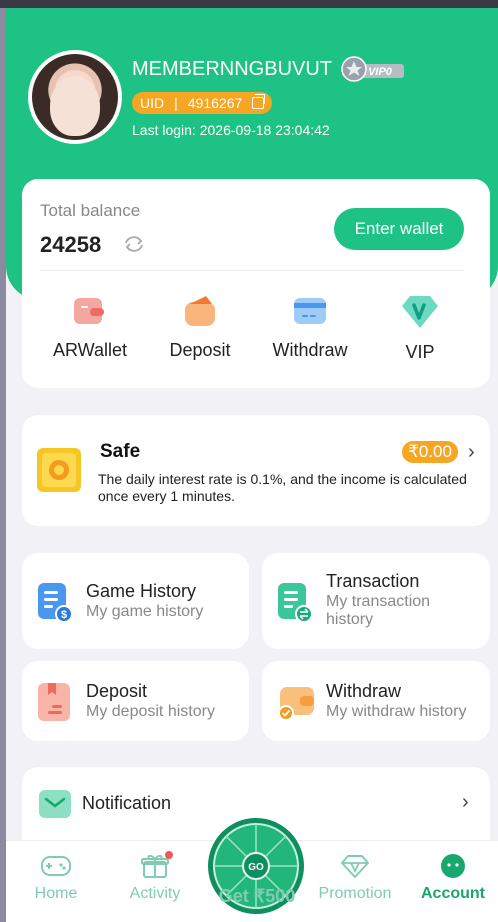 Image resolution: width=498 pixels, height=922 pixels. What do you see at coordinates (399, 229) in the screenshot?
I see `enter-wallet-button: Enter wallet` at bounding box center [399, 229].